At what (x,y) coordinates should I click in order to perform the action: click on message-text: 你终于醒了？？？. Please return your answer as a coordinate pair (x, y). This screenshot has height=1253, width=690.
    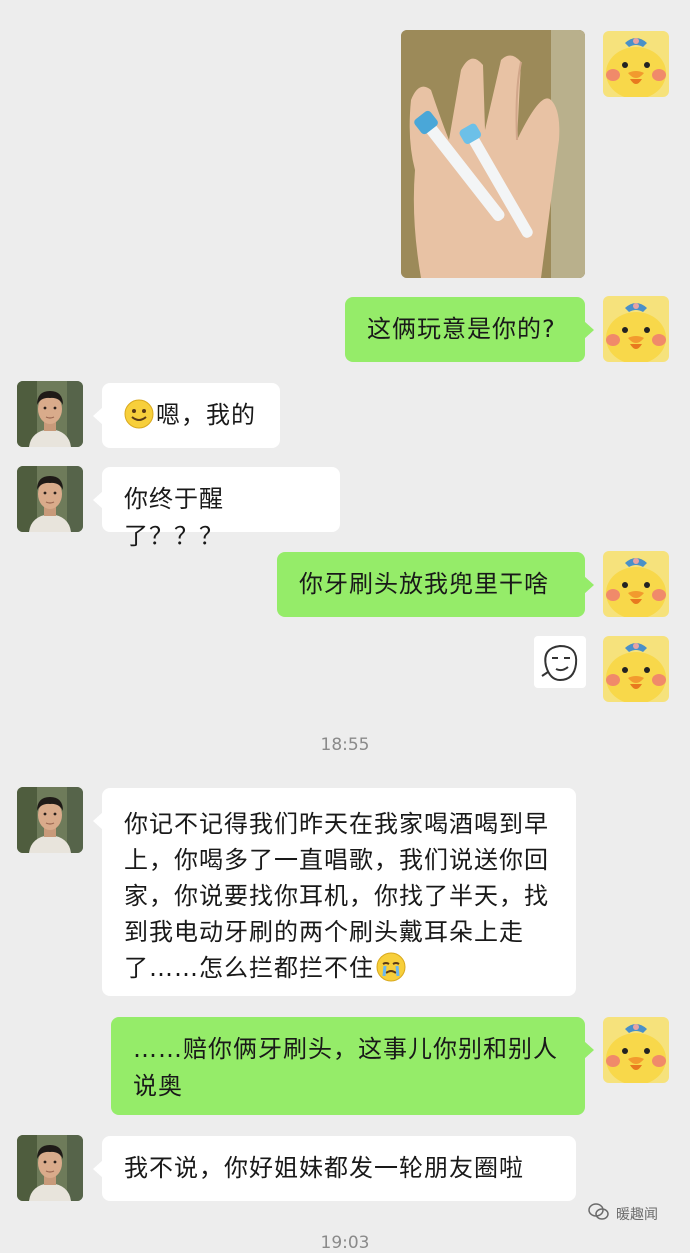
    Looking at the image, I should click on (174, 517).